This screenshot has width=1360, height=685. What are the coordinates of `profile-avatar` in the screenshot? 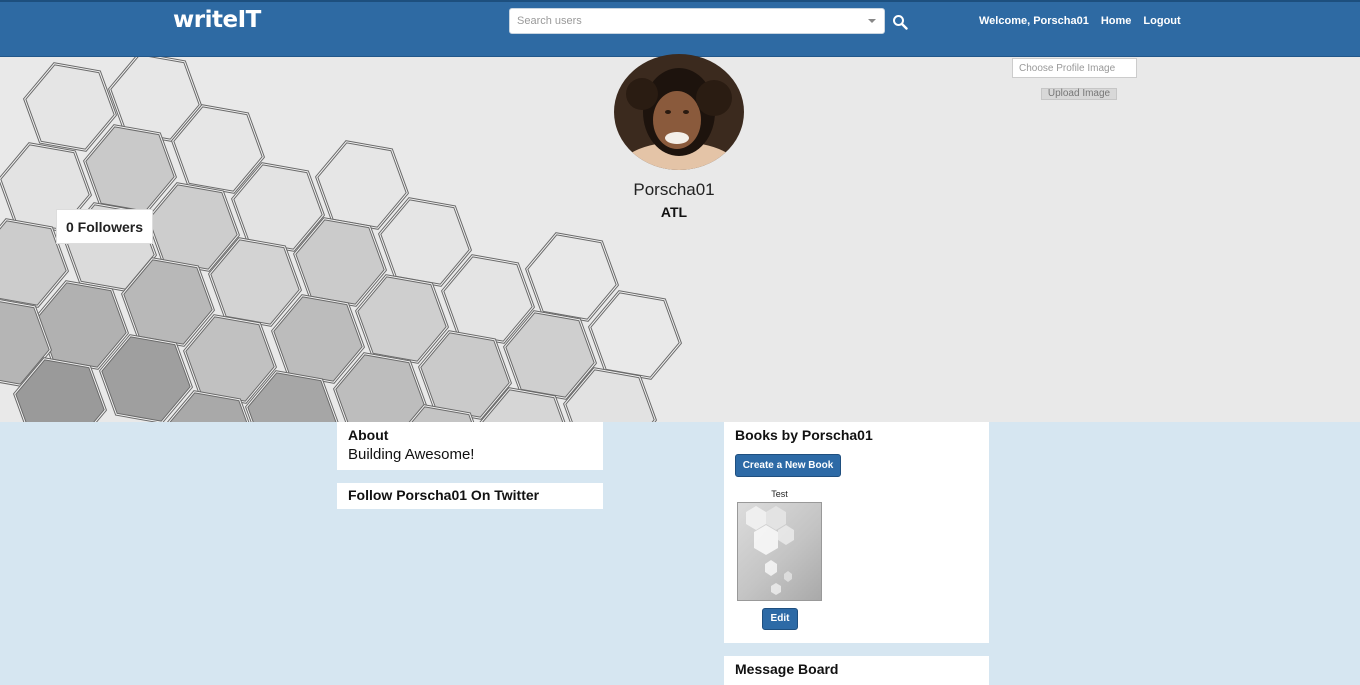 It's located at (679, 112).